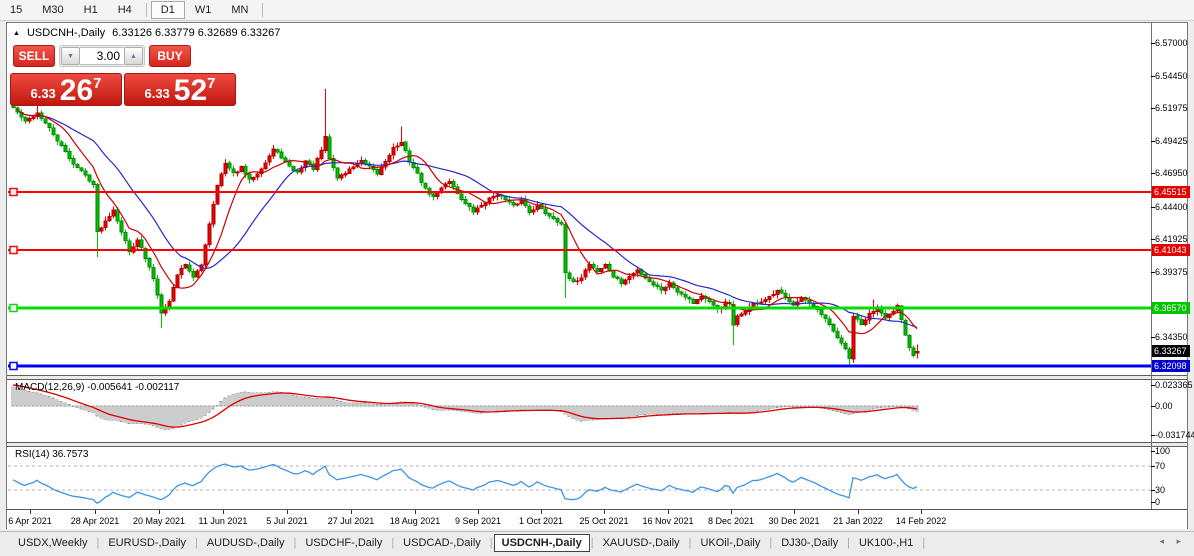 This screenshot has height=556, width=1194. Describe the element at coordinates (886, 543) in the screenshot. I see `symbol-tab-uk100-: UK100-,H1` at that location.